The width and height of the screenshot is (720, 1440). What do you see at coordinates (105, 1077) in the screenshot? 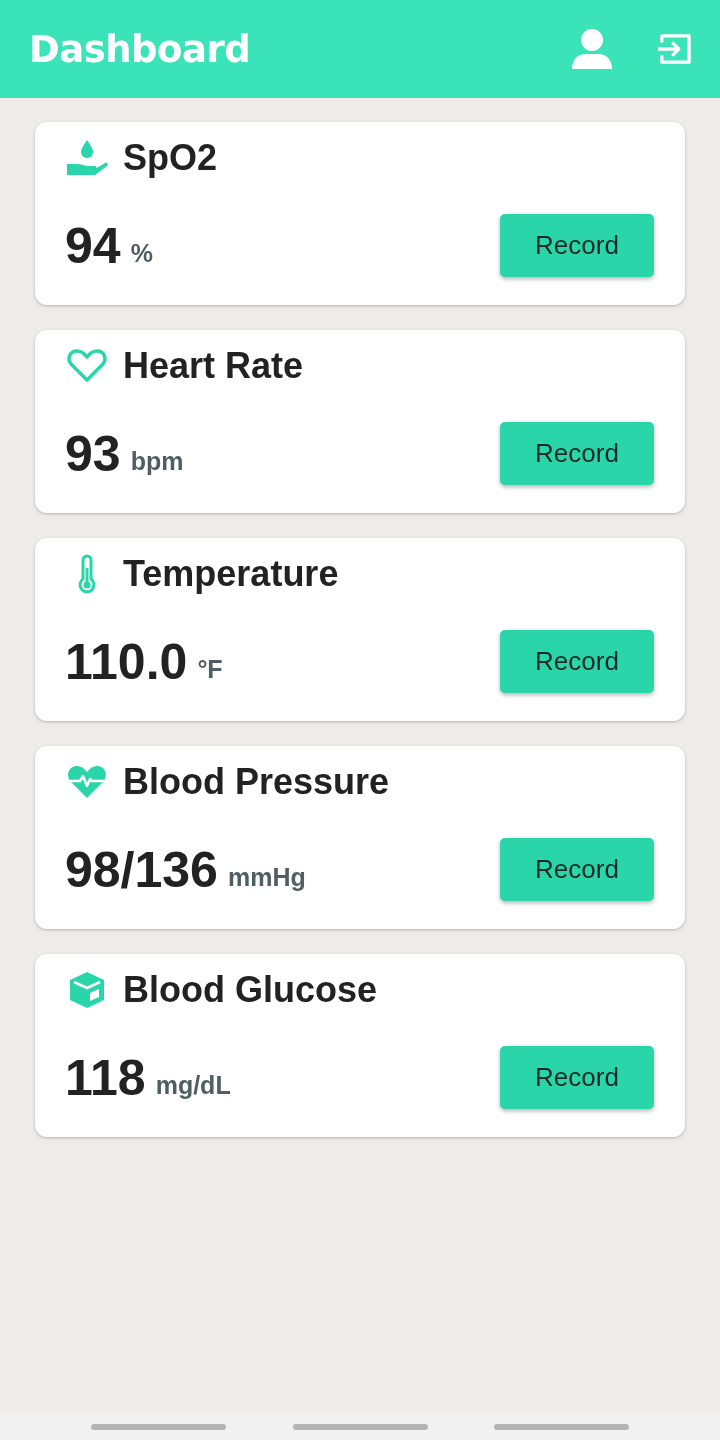
I see `metric-value: 118` at bounding box center [105, 1077].